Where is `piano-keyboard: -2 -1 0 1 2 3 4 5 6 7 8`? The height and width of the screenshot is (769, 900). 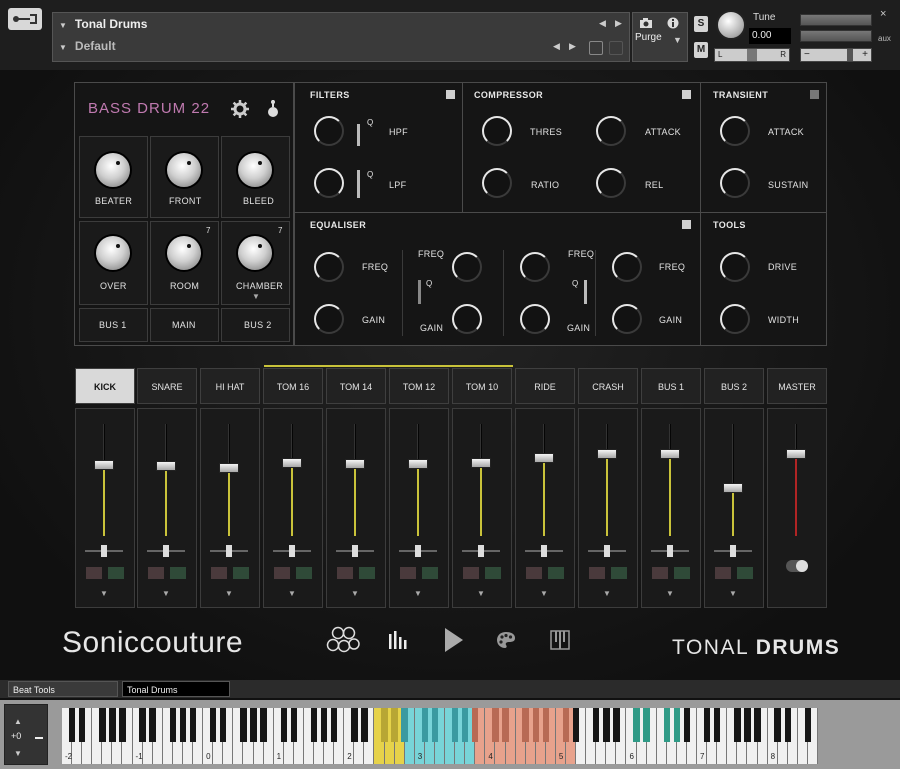
piano-keyboard: -2 -1 0 1 2 3 4 5 6 7 8 is located at coordinates (440, 736).